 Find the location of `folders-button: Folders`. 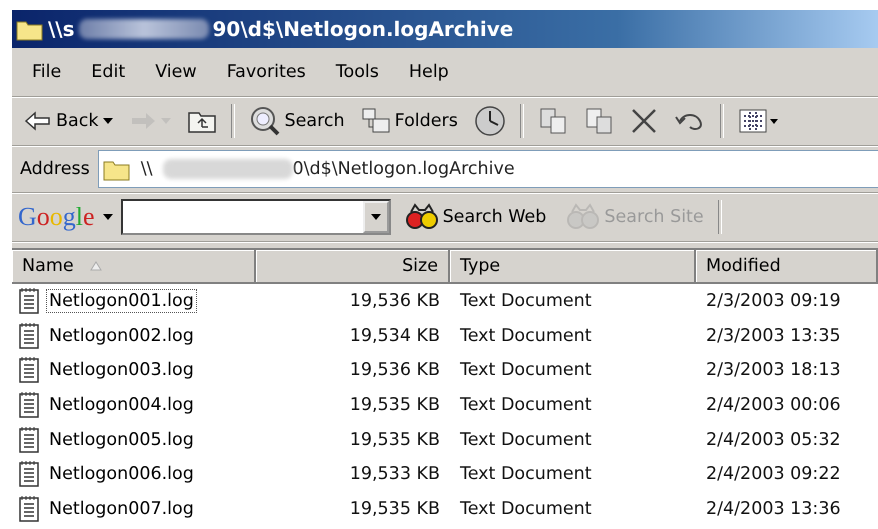

folders-button: Folders is located at coordinates (409, 121).